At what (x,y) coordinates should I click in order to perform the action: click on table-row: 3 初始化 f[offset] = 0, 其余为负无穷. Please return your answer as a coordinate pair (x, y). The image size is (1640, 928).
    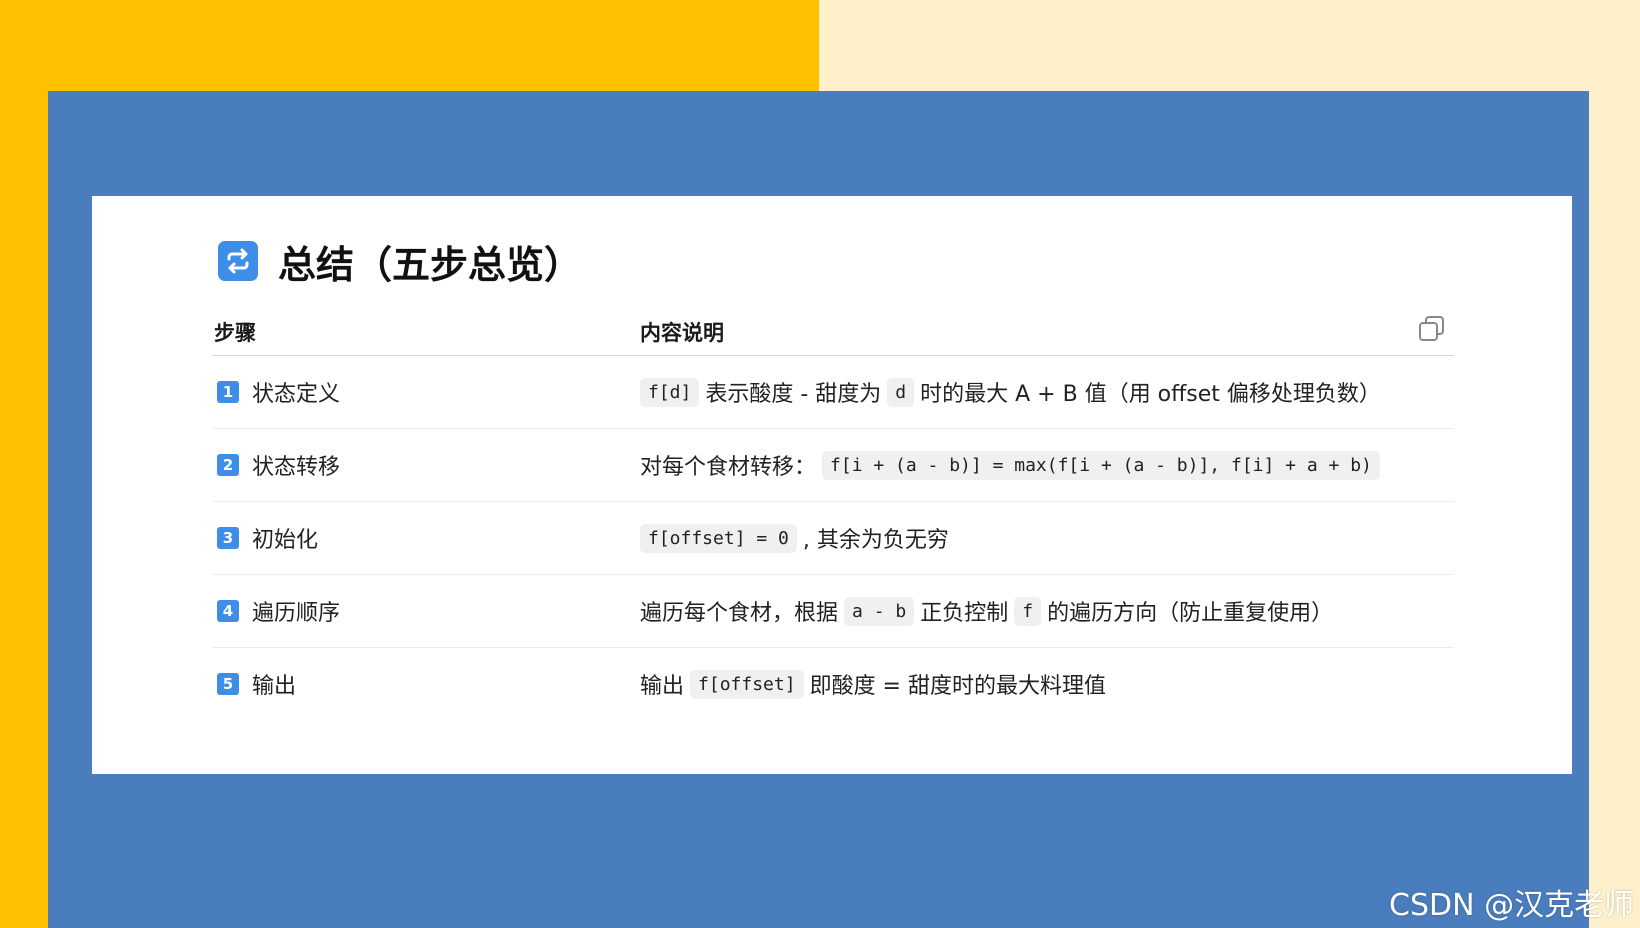
    Looking at the image, I should click on (833, 538).